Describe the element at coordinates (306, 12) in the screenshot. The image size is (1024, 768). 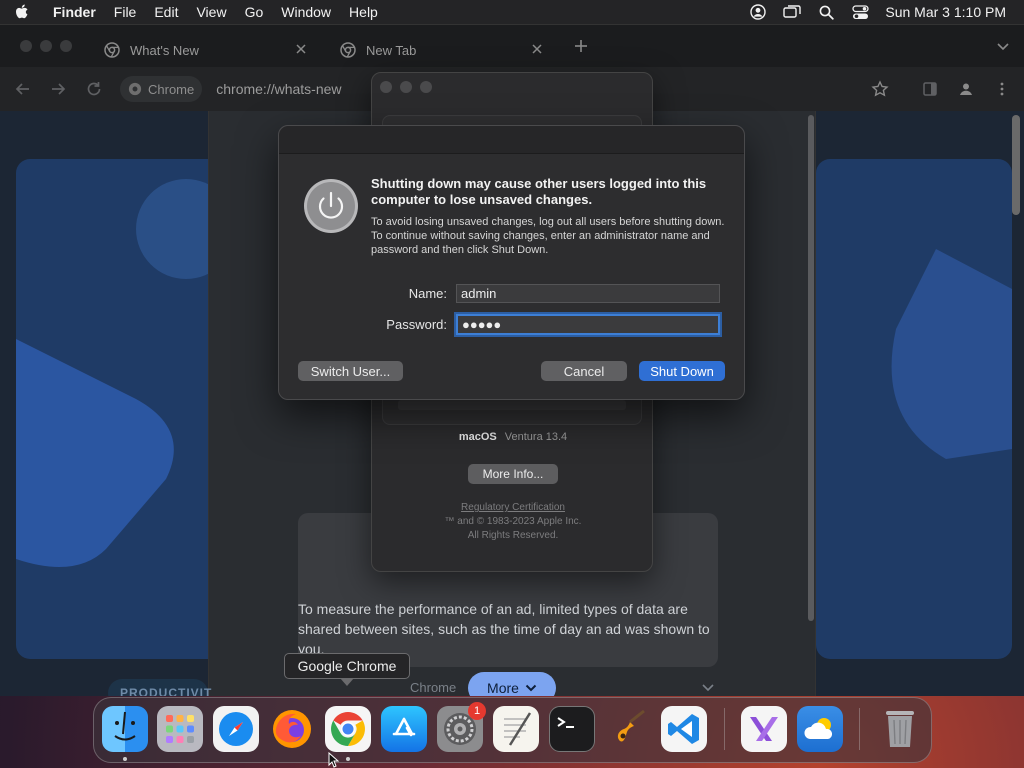
I see `menu-window: Window` at that location.